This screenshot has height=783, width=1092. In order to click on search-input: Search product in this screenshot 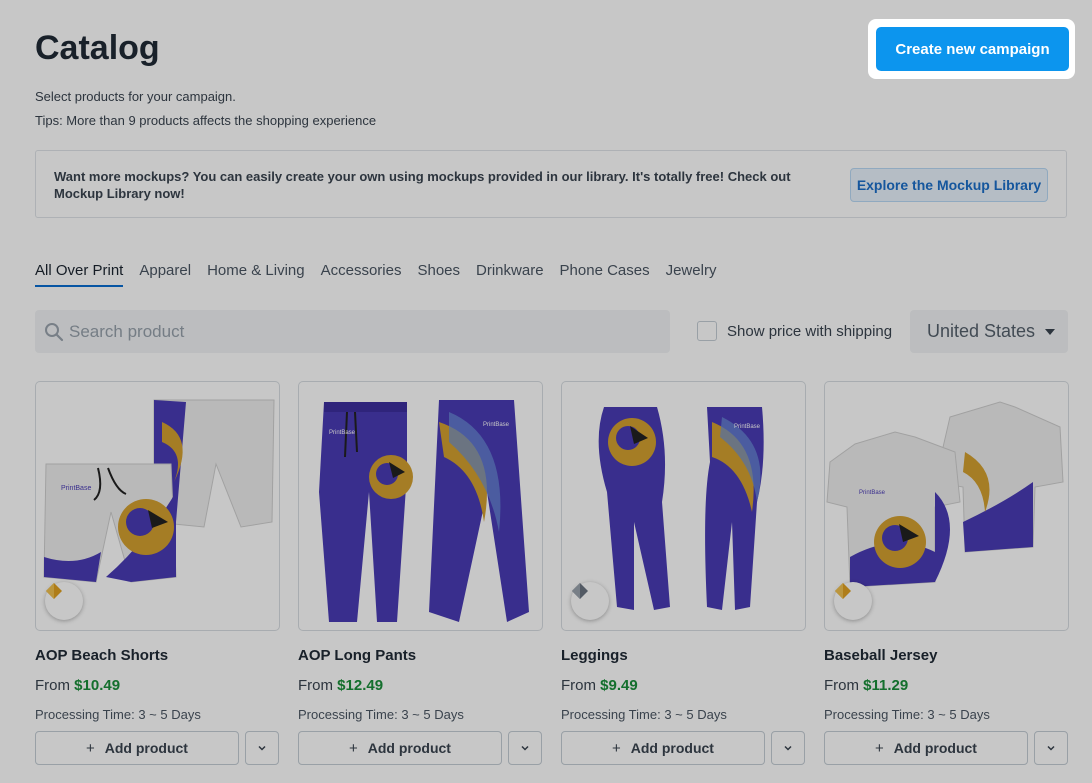, I will do `click(352, 331)`.